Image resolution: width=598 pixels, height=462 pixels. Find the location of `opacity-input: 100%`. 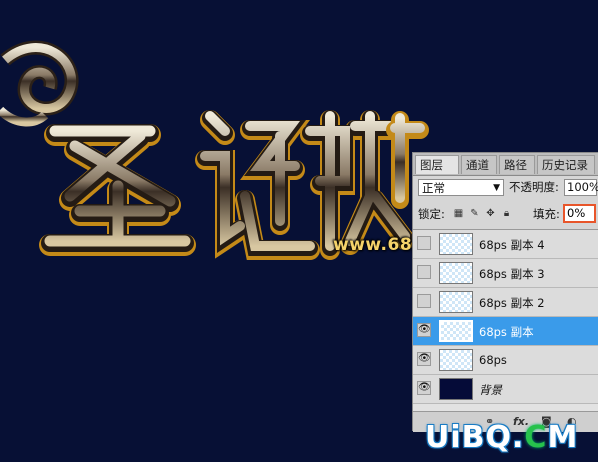

opacity-input: 100% is located at coordinates (581, 187).